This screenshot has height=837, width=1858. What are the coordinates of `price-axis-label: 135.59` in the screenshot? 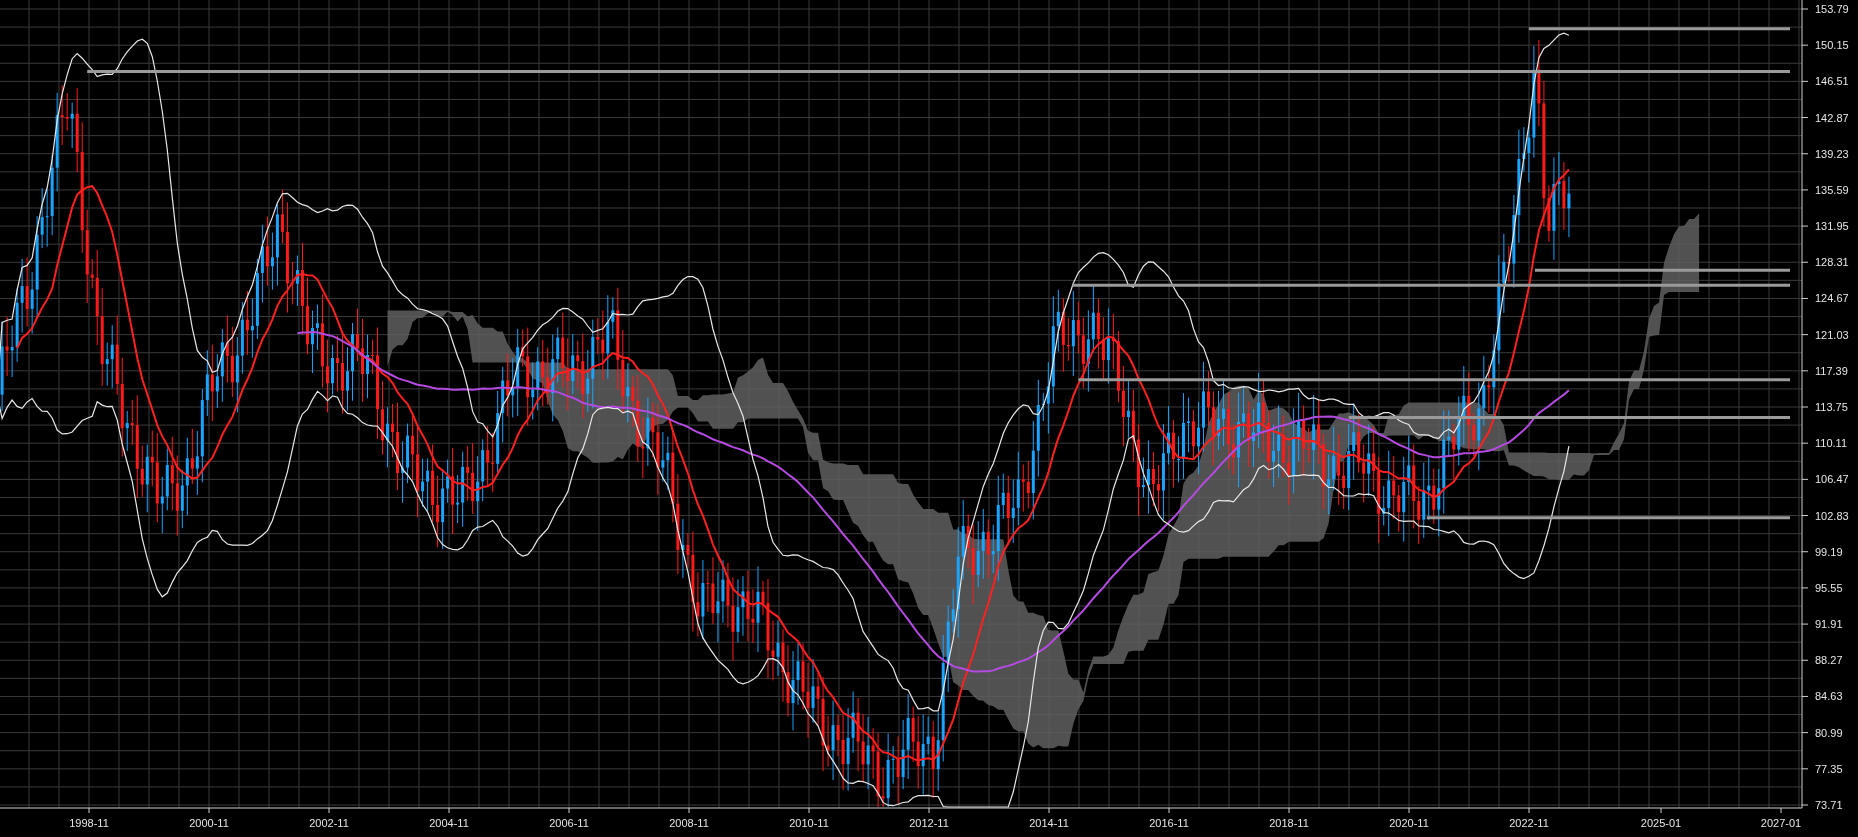 It's located at (1832, 189).